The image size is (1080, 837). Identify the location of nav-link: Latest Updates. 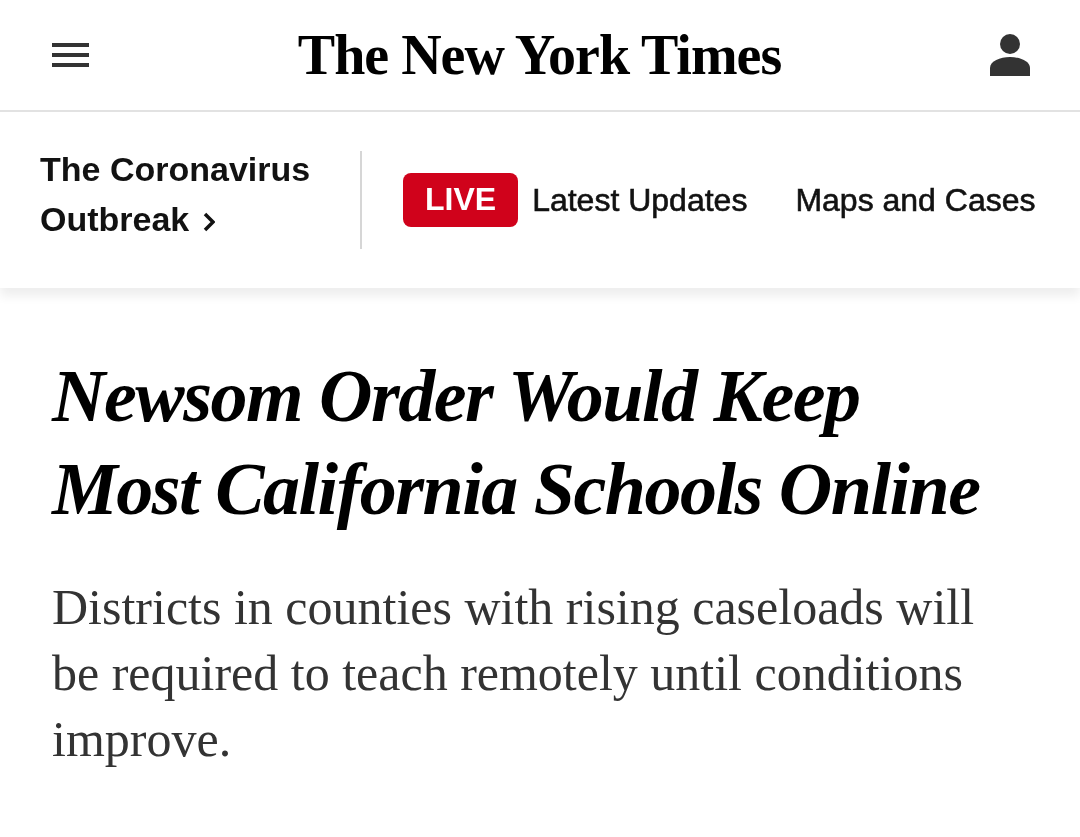
(640, 200).